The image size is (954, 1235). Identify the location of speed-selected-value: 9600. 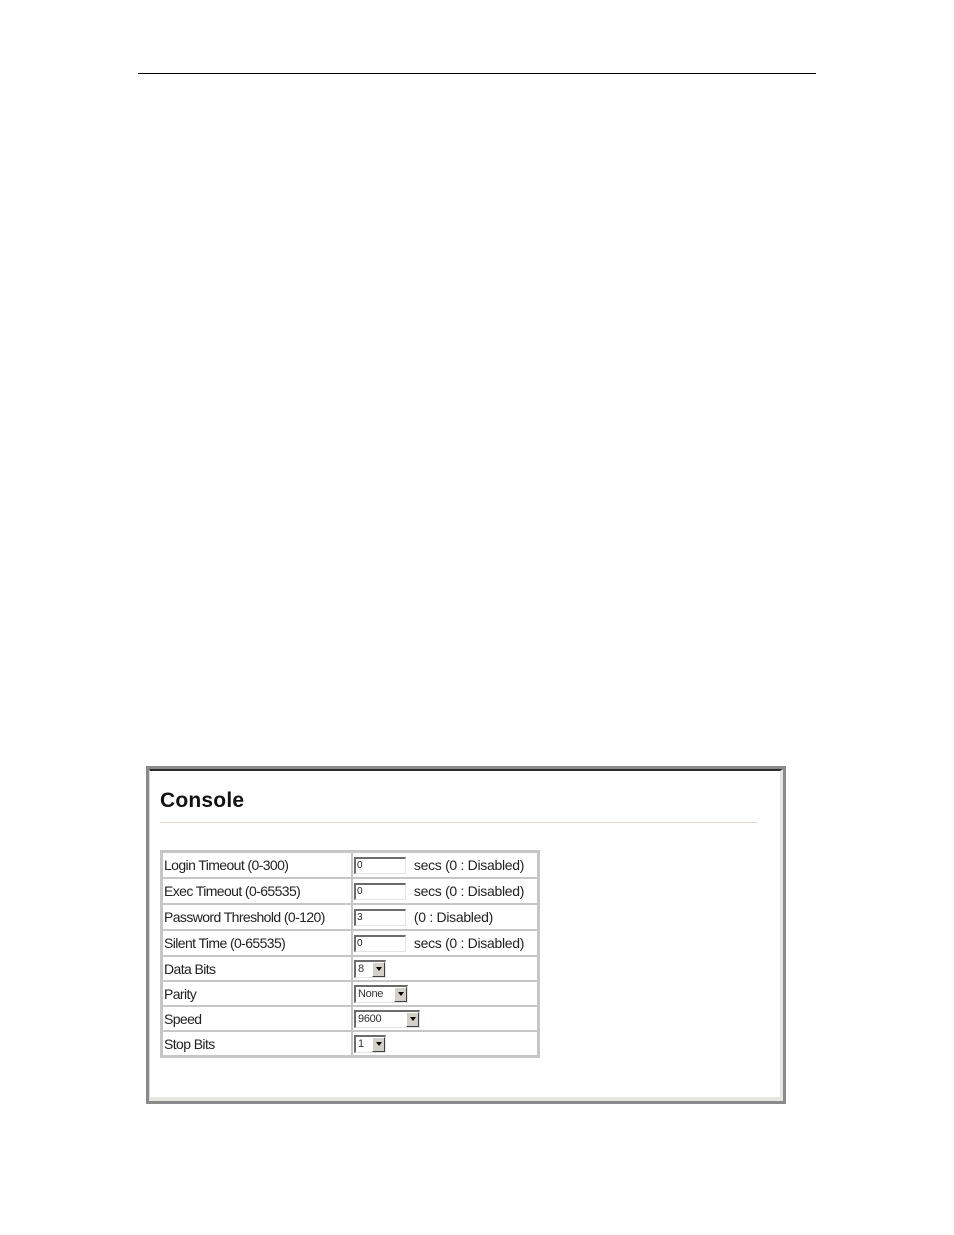
(370, 1018).